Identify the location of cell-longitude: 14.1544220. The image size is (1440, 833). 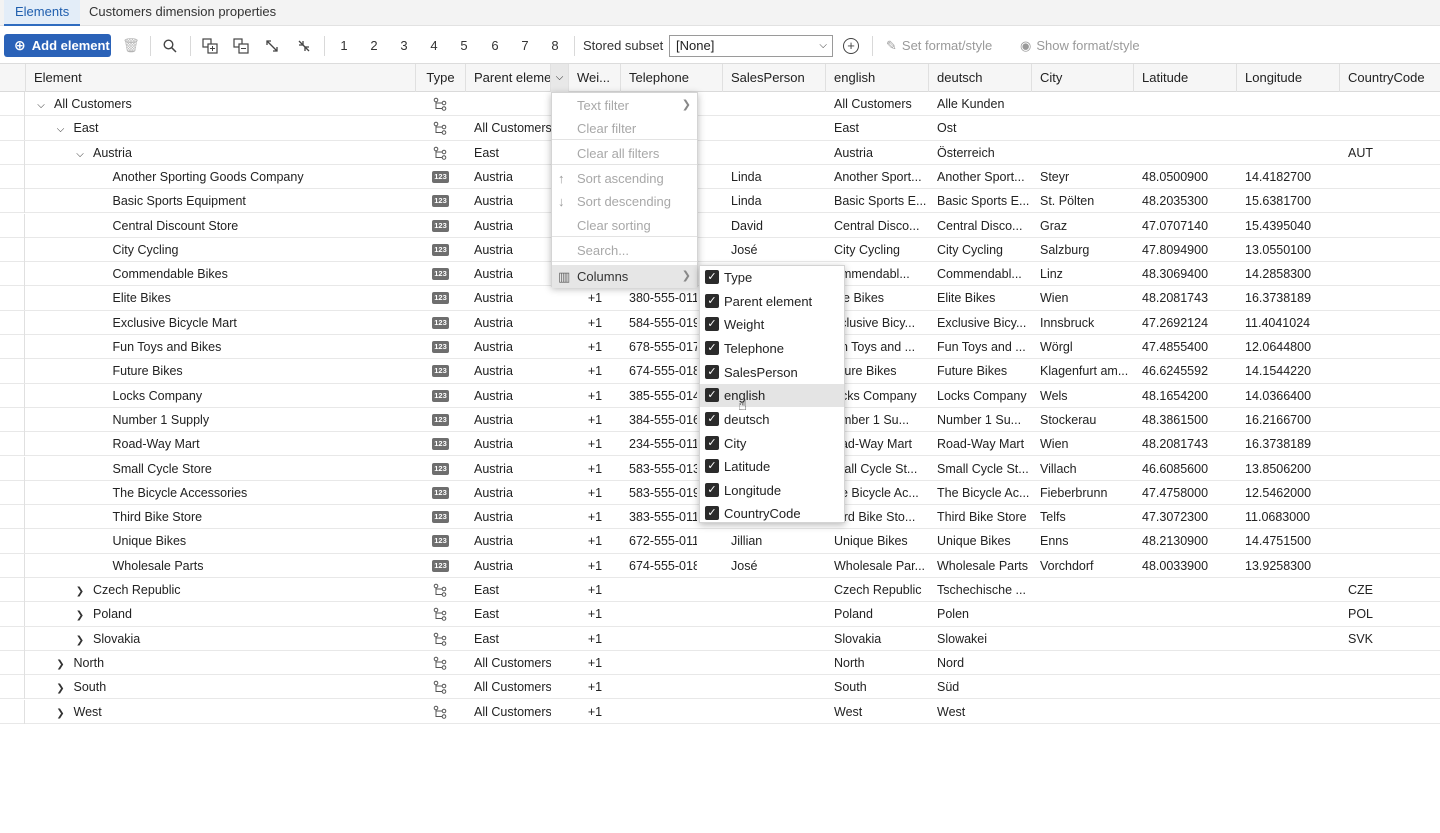
(1288, 371).